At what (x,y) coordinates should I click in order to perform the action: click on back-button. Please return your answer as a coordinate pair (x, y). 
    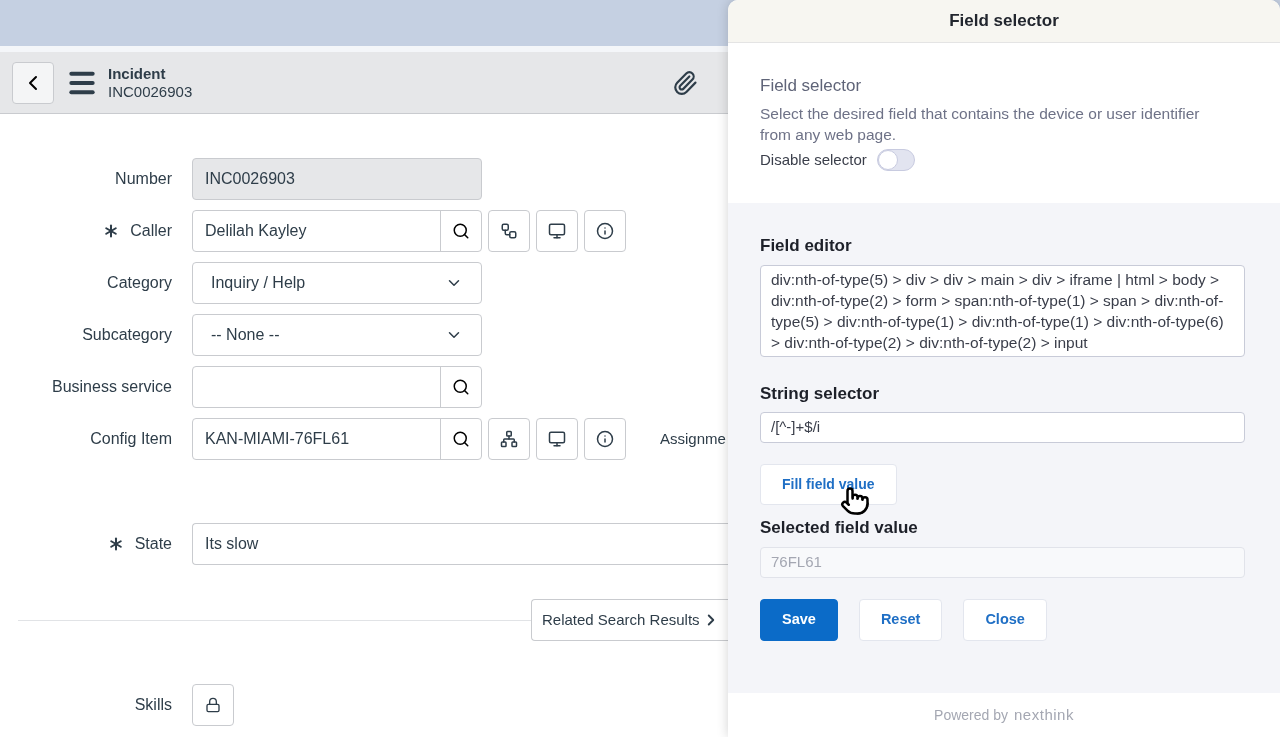
    Looking at the image, I should click on (33, 82).